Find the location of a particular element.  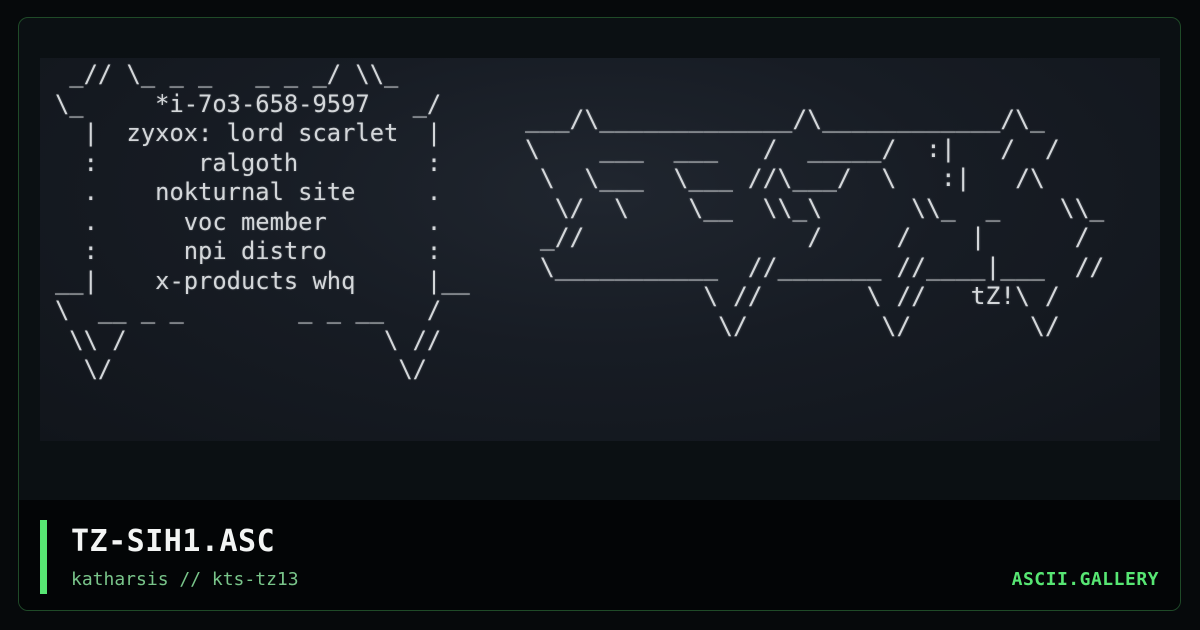

accent-bar is located at coordinates (43, 557).